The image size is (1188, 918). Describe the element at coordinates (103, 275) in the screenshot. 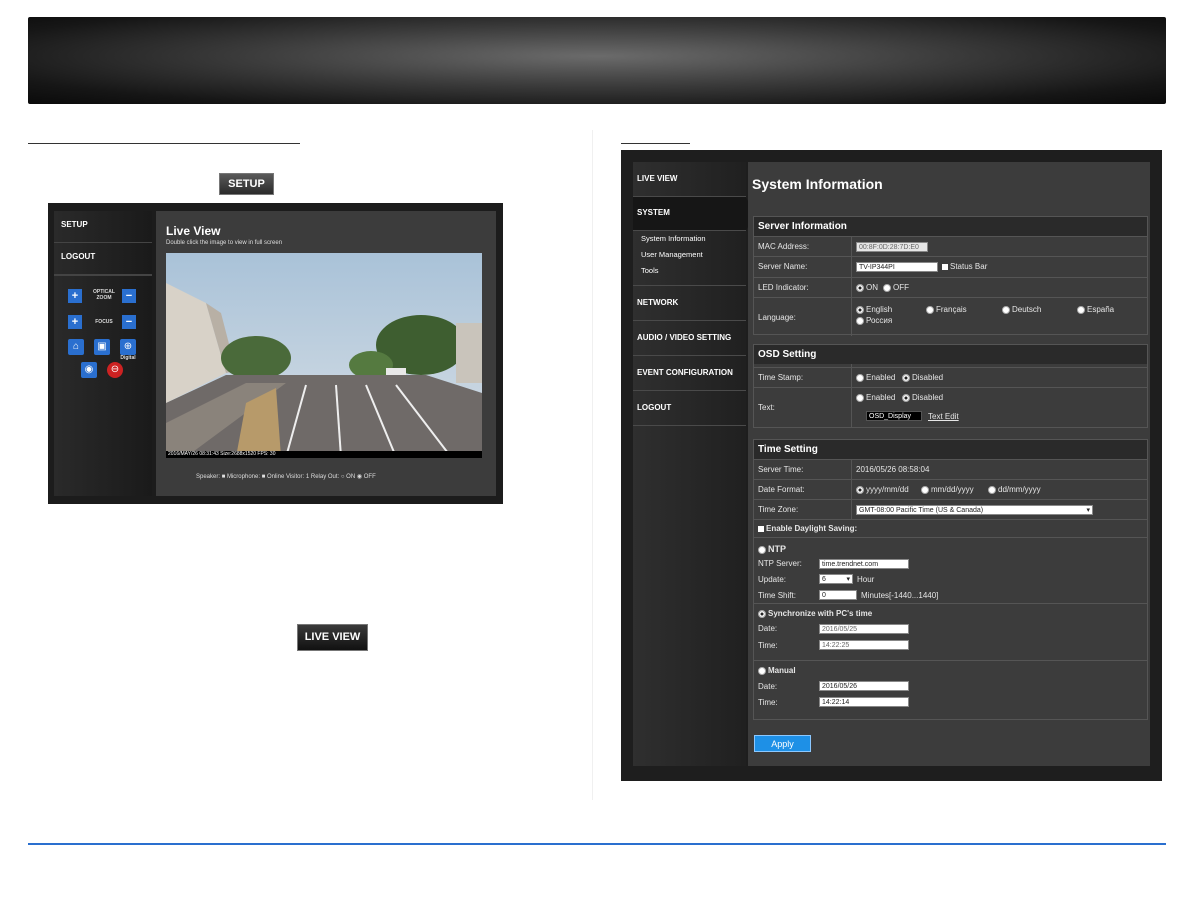

I see `sidebar-spacer` at that location.